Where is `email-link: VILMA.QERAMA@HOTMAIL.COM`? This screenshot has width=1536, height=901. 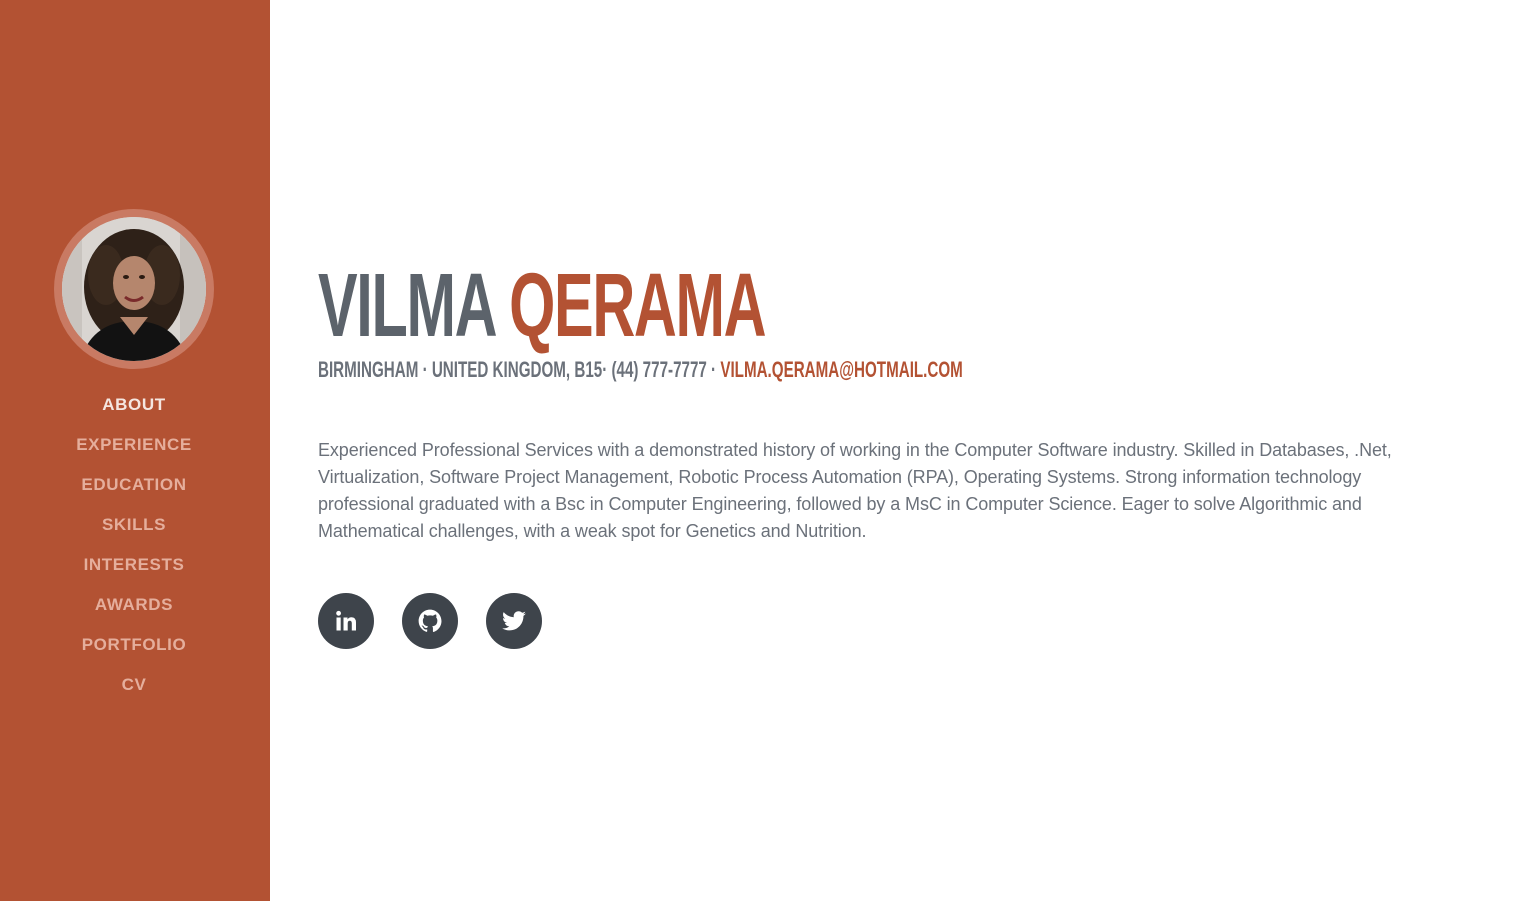 email-link: VILMA.QERAMA@HOTMAIL.COM is located at coordinates (841, 369).